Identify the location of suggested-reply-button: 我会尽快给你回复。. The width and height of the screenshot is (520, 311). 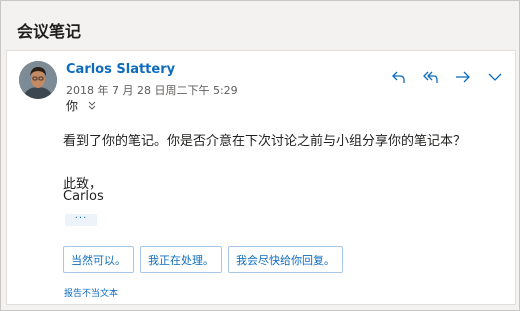
(285, 259).